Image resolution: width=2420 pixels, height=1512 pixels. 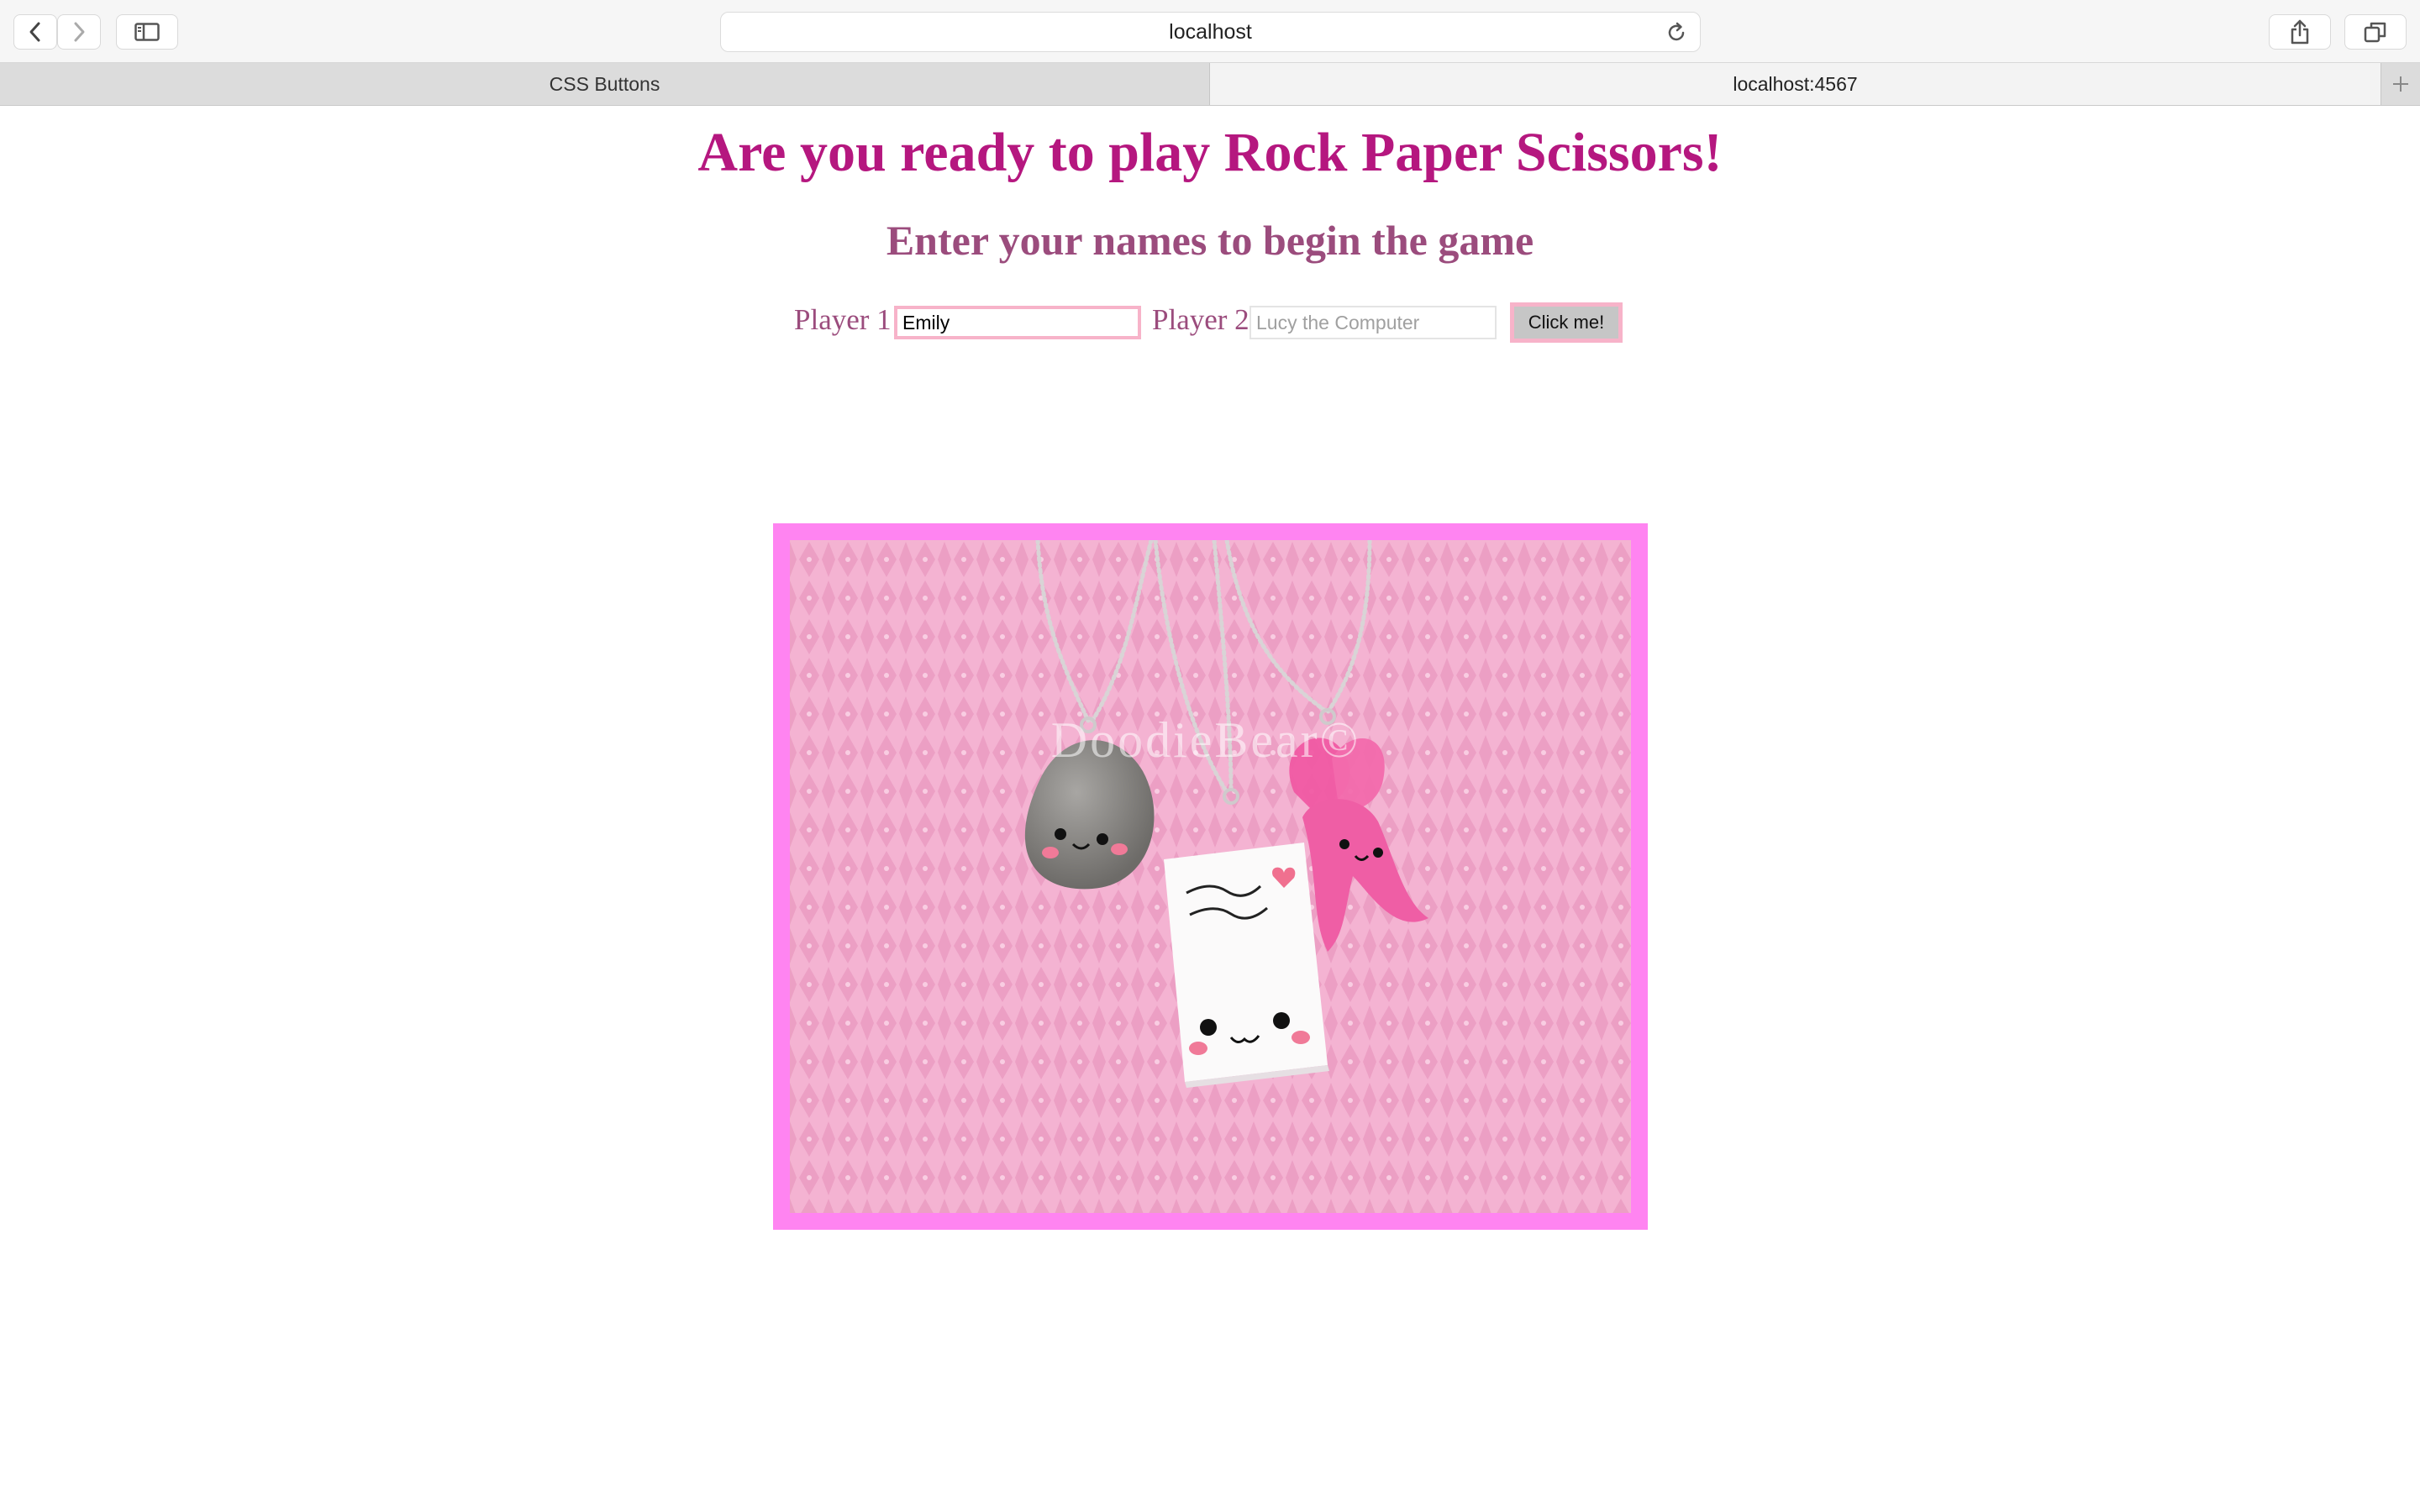 I want to click on player-names-form: Player 1 Player 2 Click me!, so click(x=1210, y=321).